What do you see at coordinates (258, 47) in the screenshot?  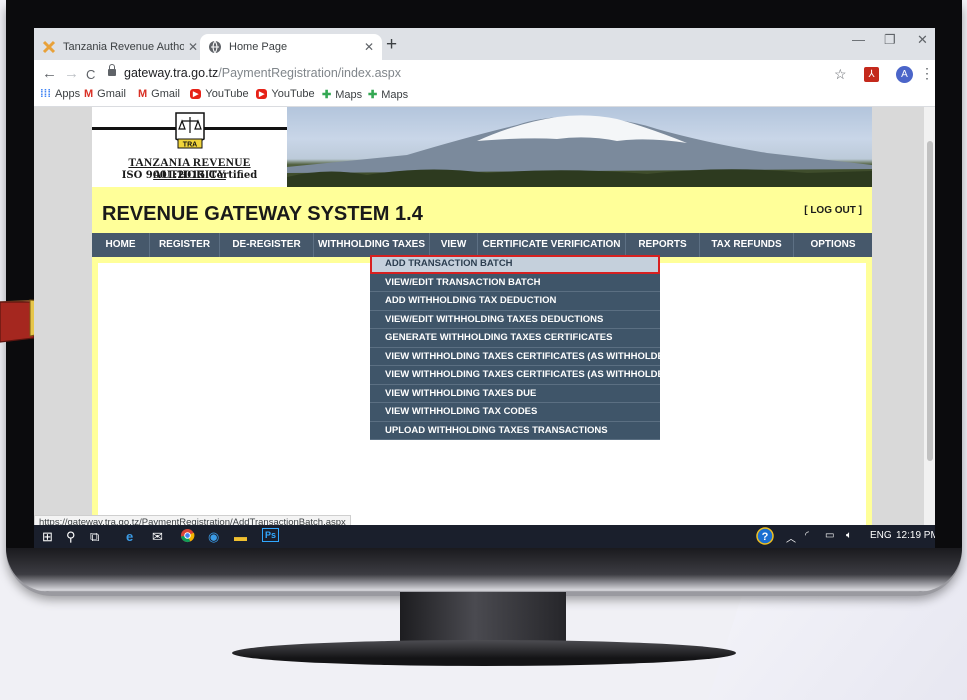 I see `tab-title: Home Page` at bounding box center [258, 47].